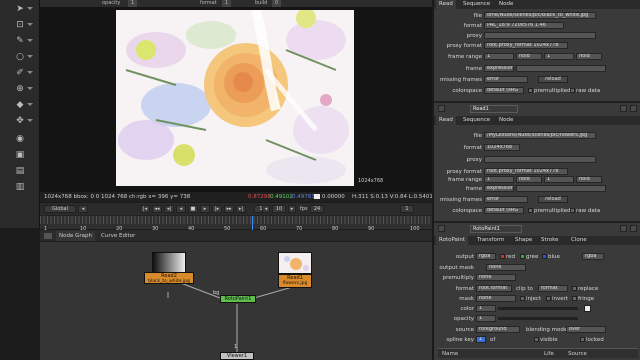 The width and height of the screenshot is (640, 360). What do you see at coordinates (48, 236) in the screenshot?
I see `pane-menu-icon` at bounding box center [48, 236].